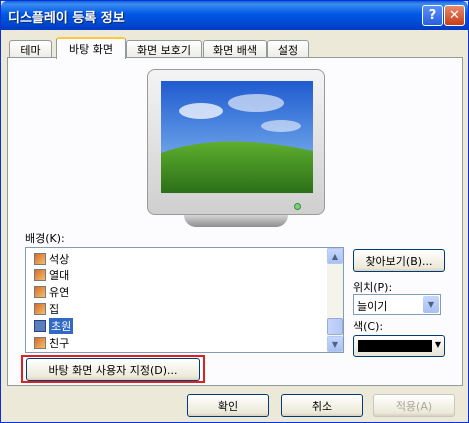  Describe the element at coordinates (335, 326) in the screenshot. I see `scroll-thumb` at that location.